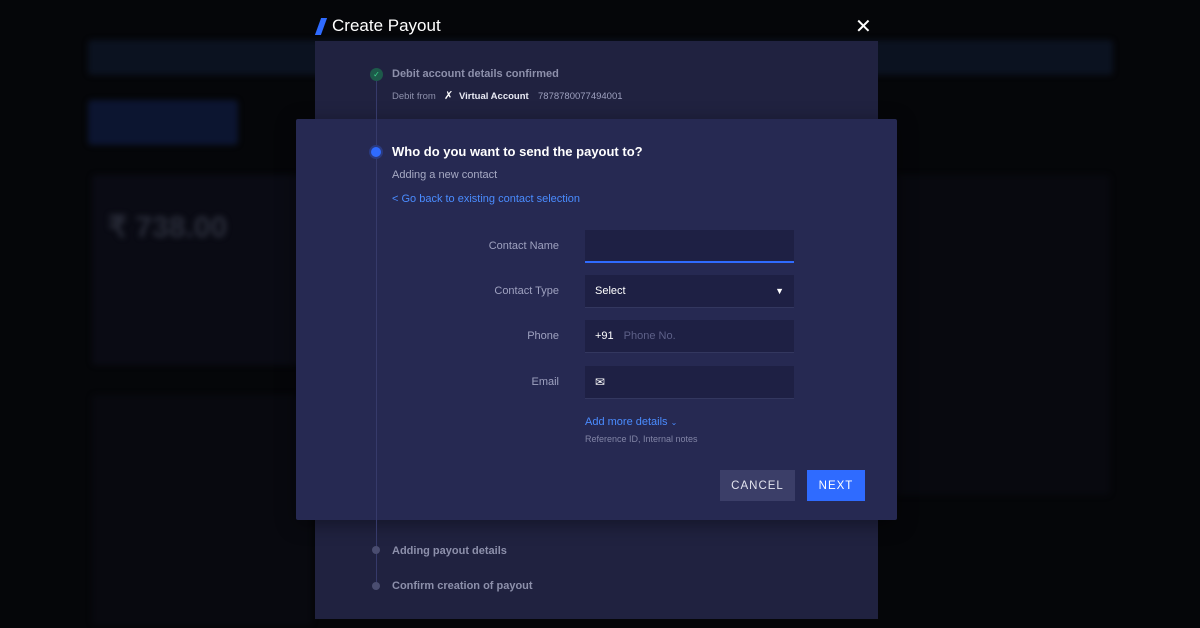  Describe the element at coordinates (995, 335) in the screenshot. I see `bg-right` at that location.